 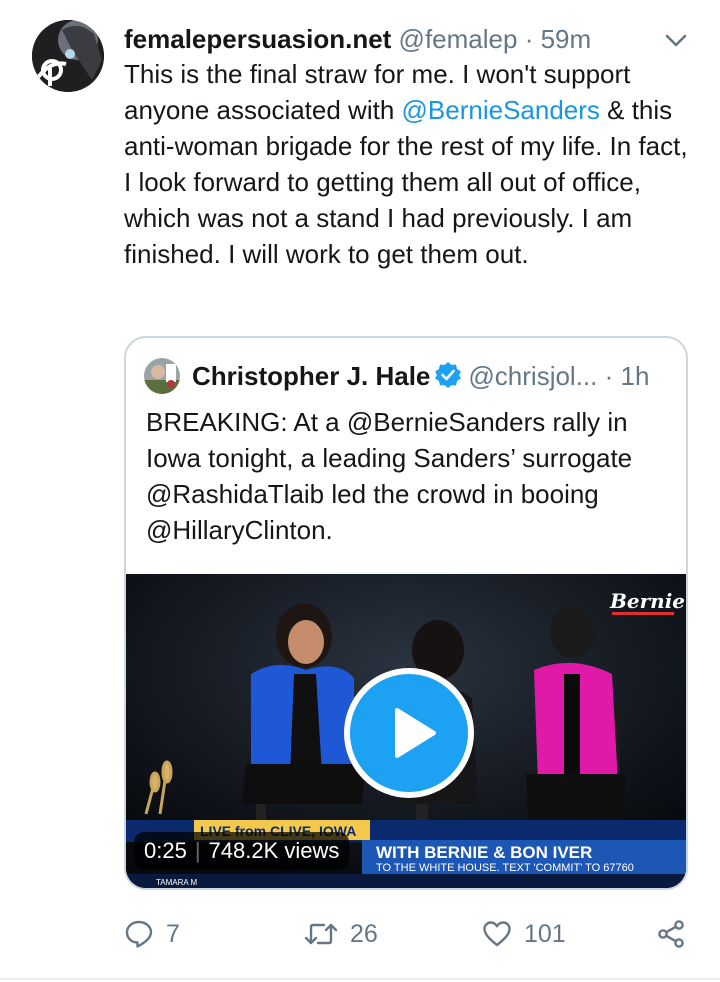 What do you see at coordinates (139, 934) in the screenshot?
I see `reply-icon` at bounding box center [139, 934].